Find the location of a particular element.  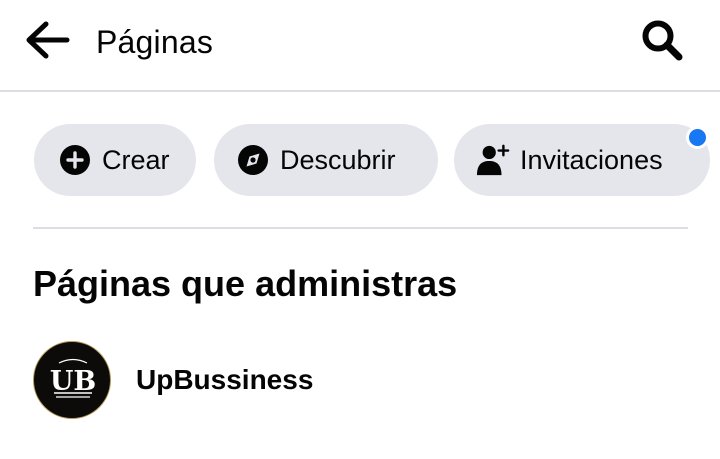

search-button is located at coordinates (662, 42).